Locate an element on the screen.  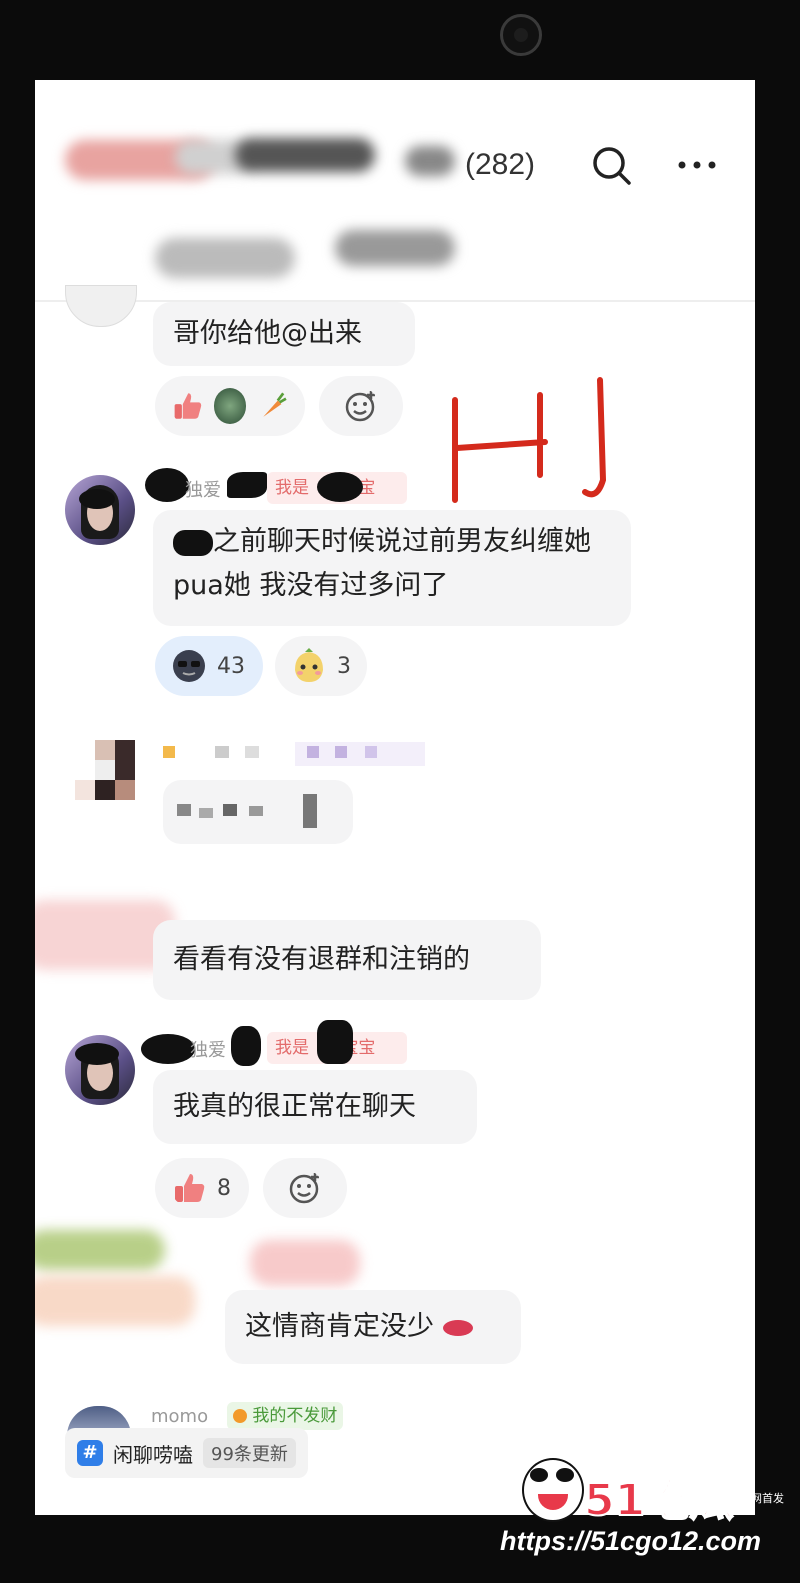
reaction-count: 43 is located at coordinates (231, 666).